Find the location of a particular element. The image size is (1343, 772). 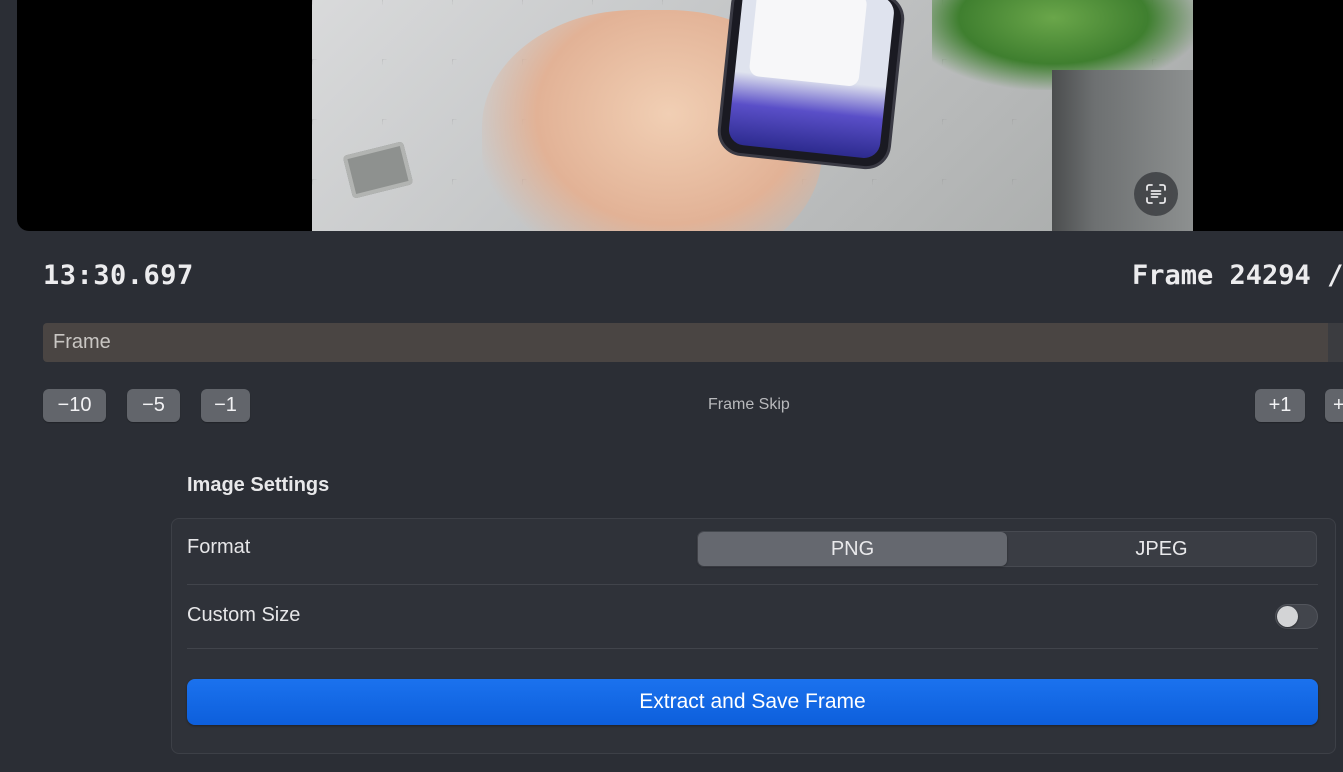

custom-size-label: Custom Size is located at coordinates (244, 615).